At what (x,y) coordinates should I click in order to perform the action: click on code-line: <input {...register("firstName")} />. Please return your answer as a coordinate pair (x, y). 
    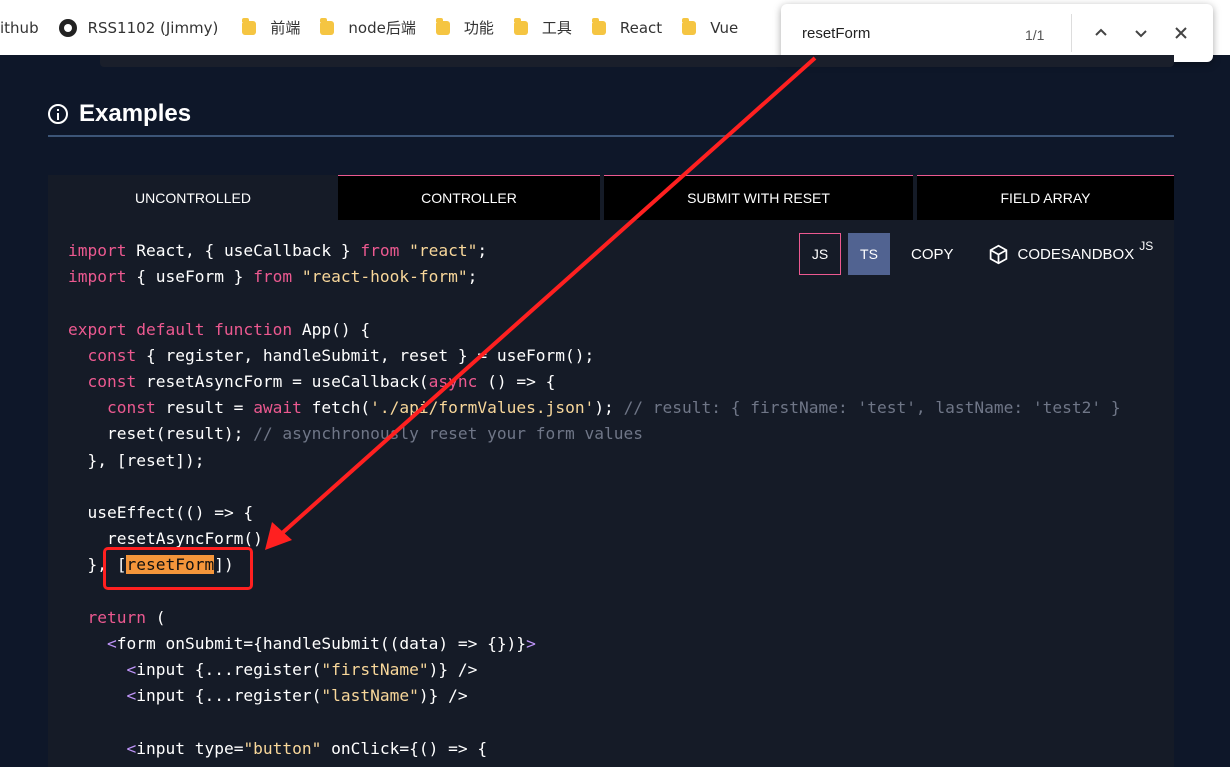
    Looking at the image, I should click on (302, 670).